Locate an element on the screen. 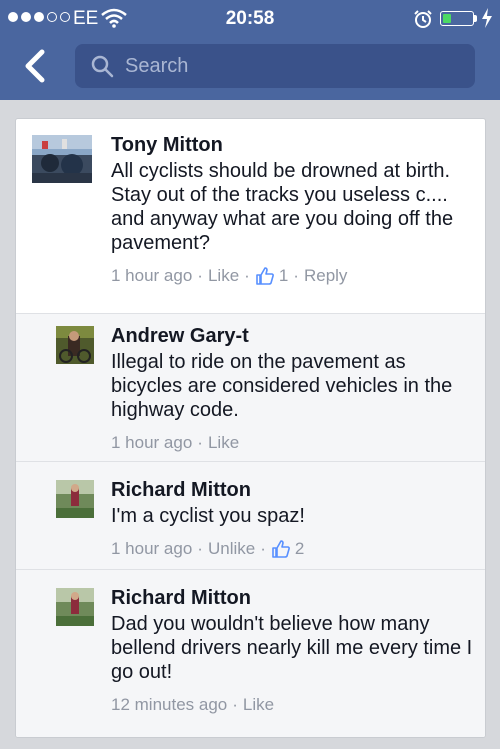 The image size is (500, 749). comment-text: I'm a cyclist you spaz! is located at coordinates (208, 516).